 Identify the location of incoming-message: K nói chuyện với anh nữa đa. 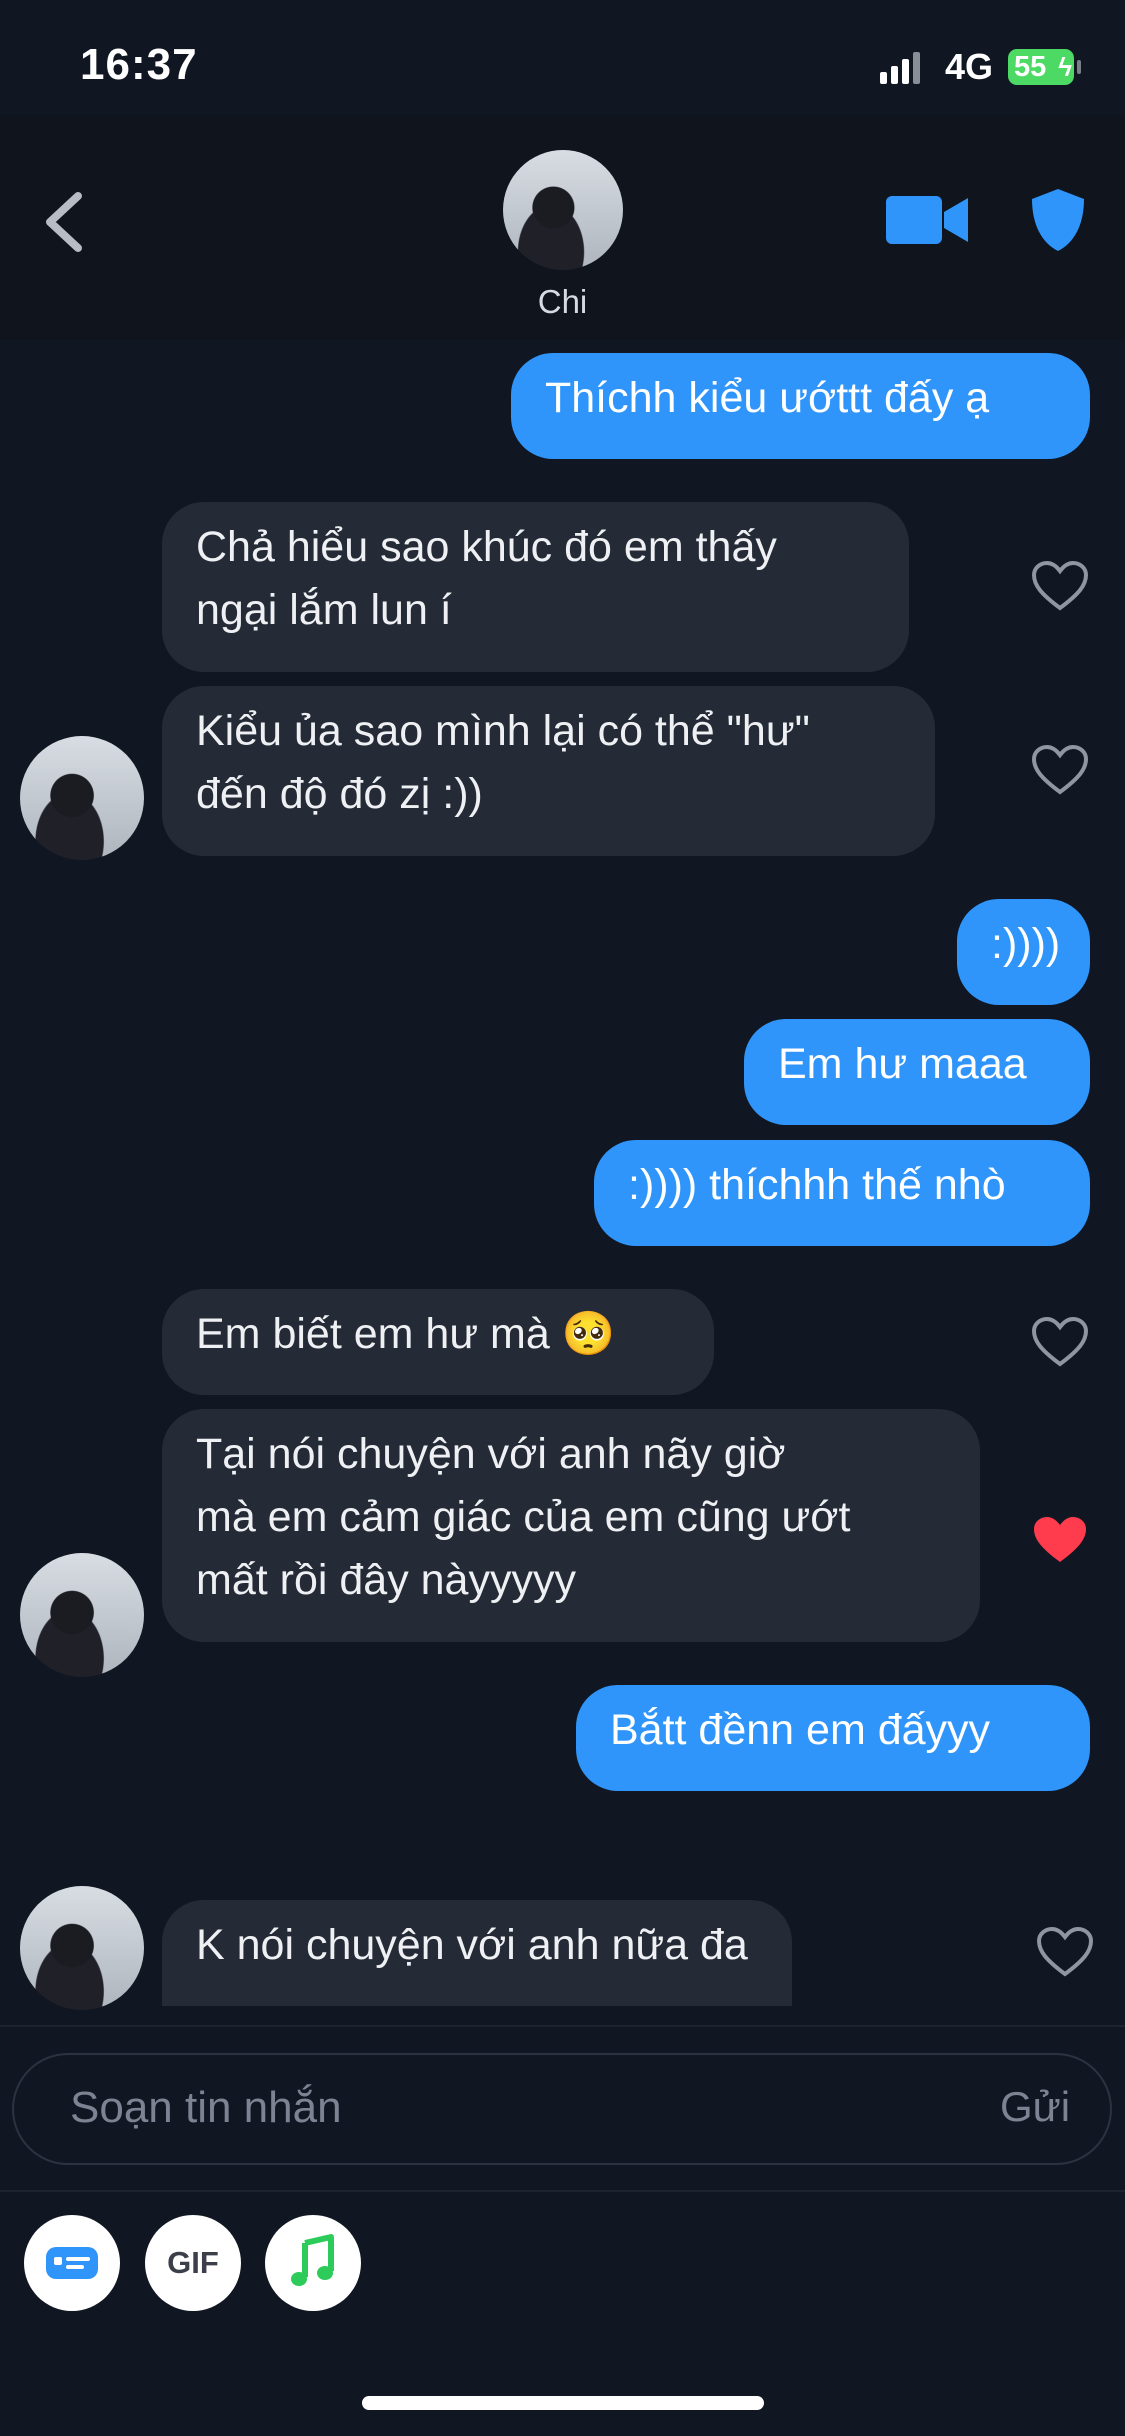
(477, 1953).